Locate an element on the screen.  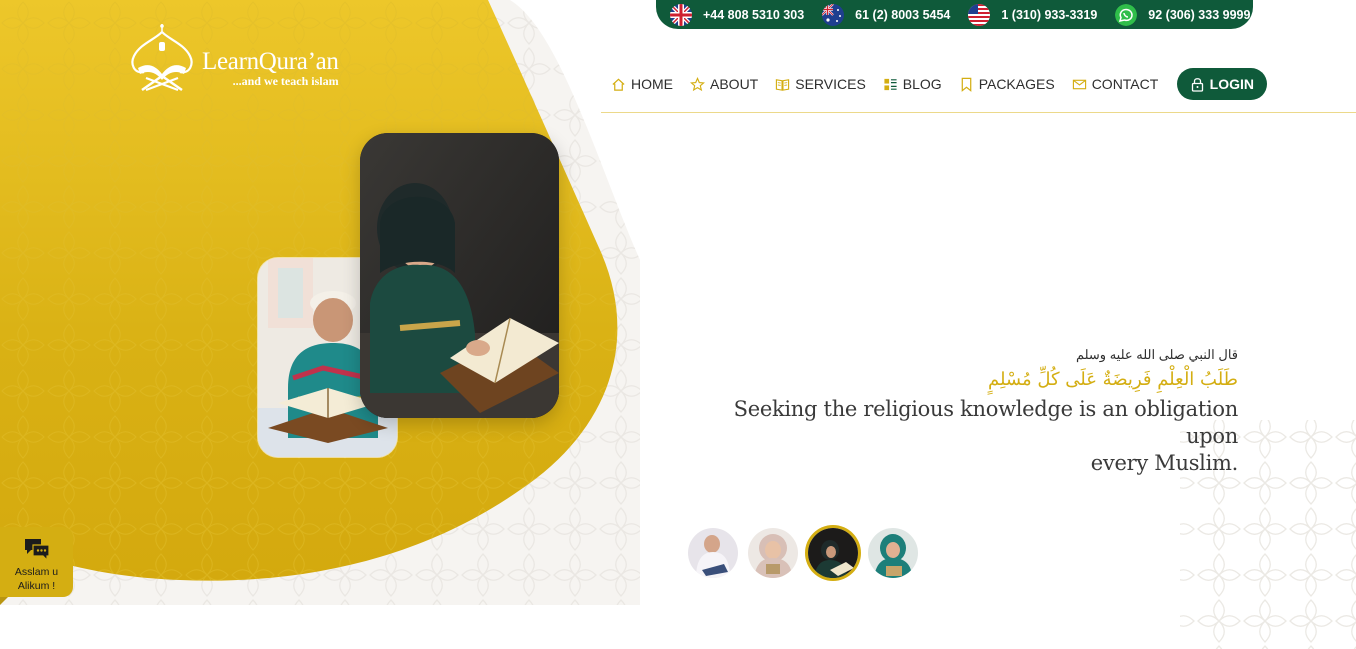
nav-divider is located at coordinates (978, 112).